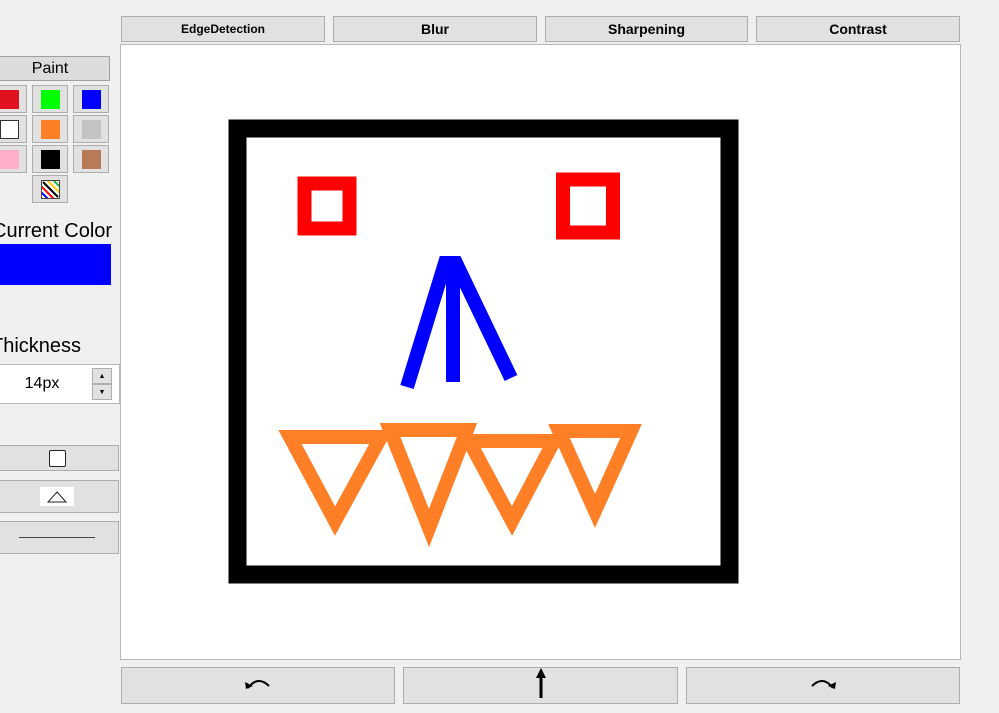  I want to click on drawn-right-eye, so click(588, 206).